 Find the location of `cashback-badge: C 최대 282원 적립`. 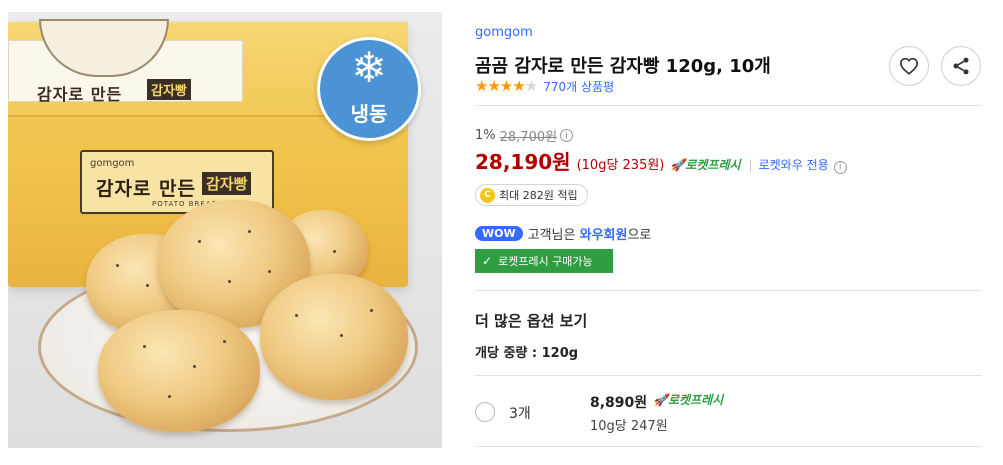

cashback-badge: C 최대 282원 적립 is located at coordinates (531, 195).